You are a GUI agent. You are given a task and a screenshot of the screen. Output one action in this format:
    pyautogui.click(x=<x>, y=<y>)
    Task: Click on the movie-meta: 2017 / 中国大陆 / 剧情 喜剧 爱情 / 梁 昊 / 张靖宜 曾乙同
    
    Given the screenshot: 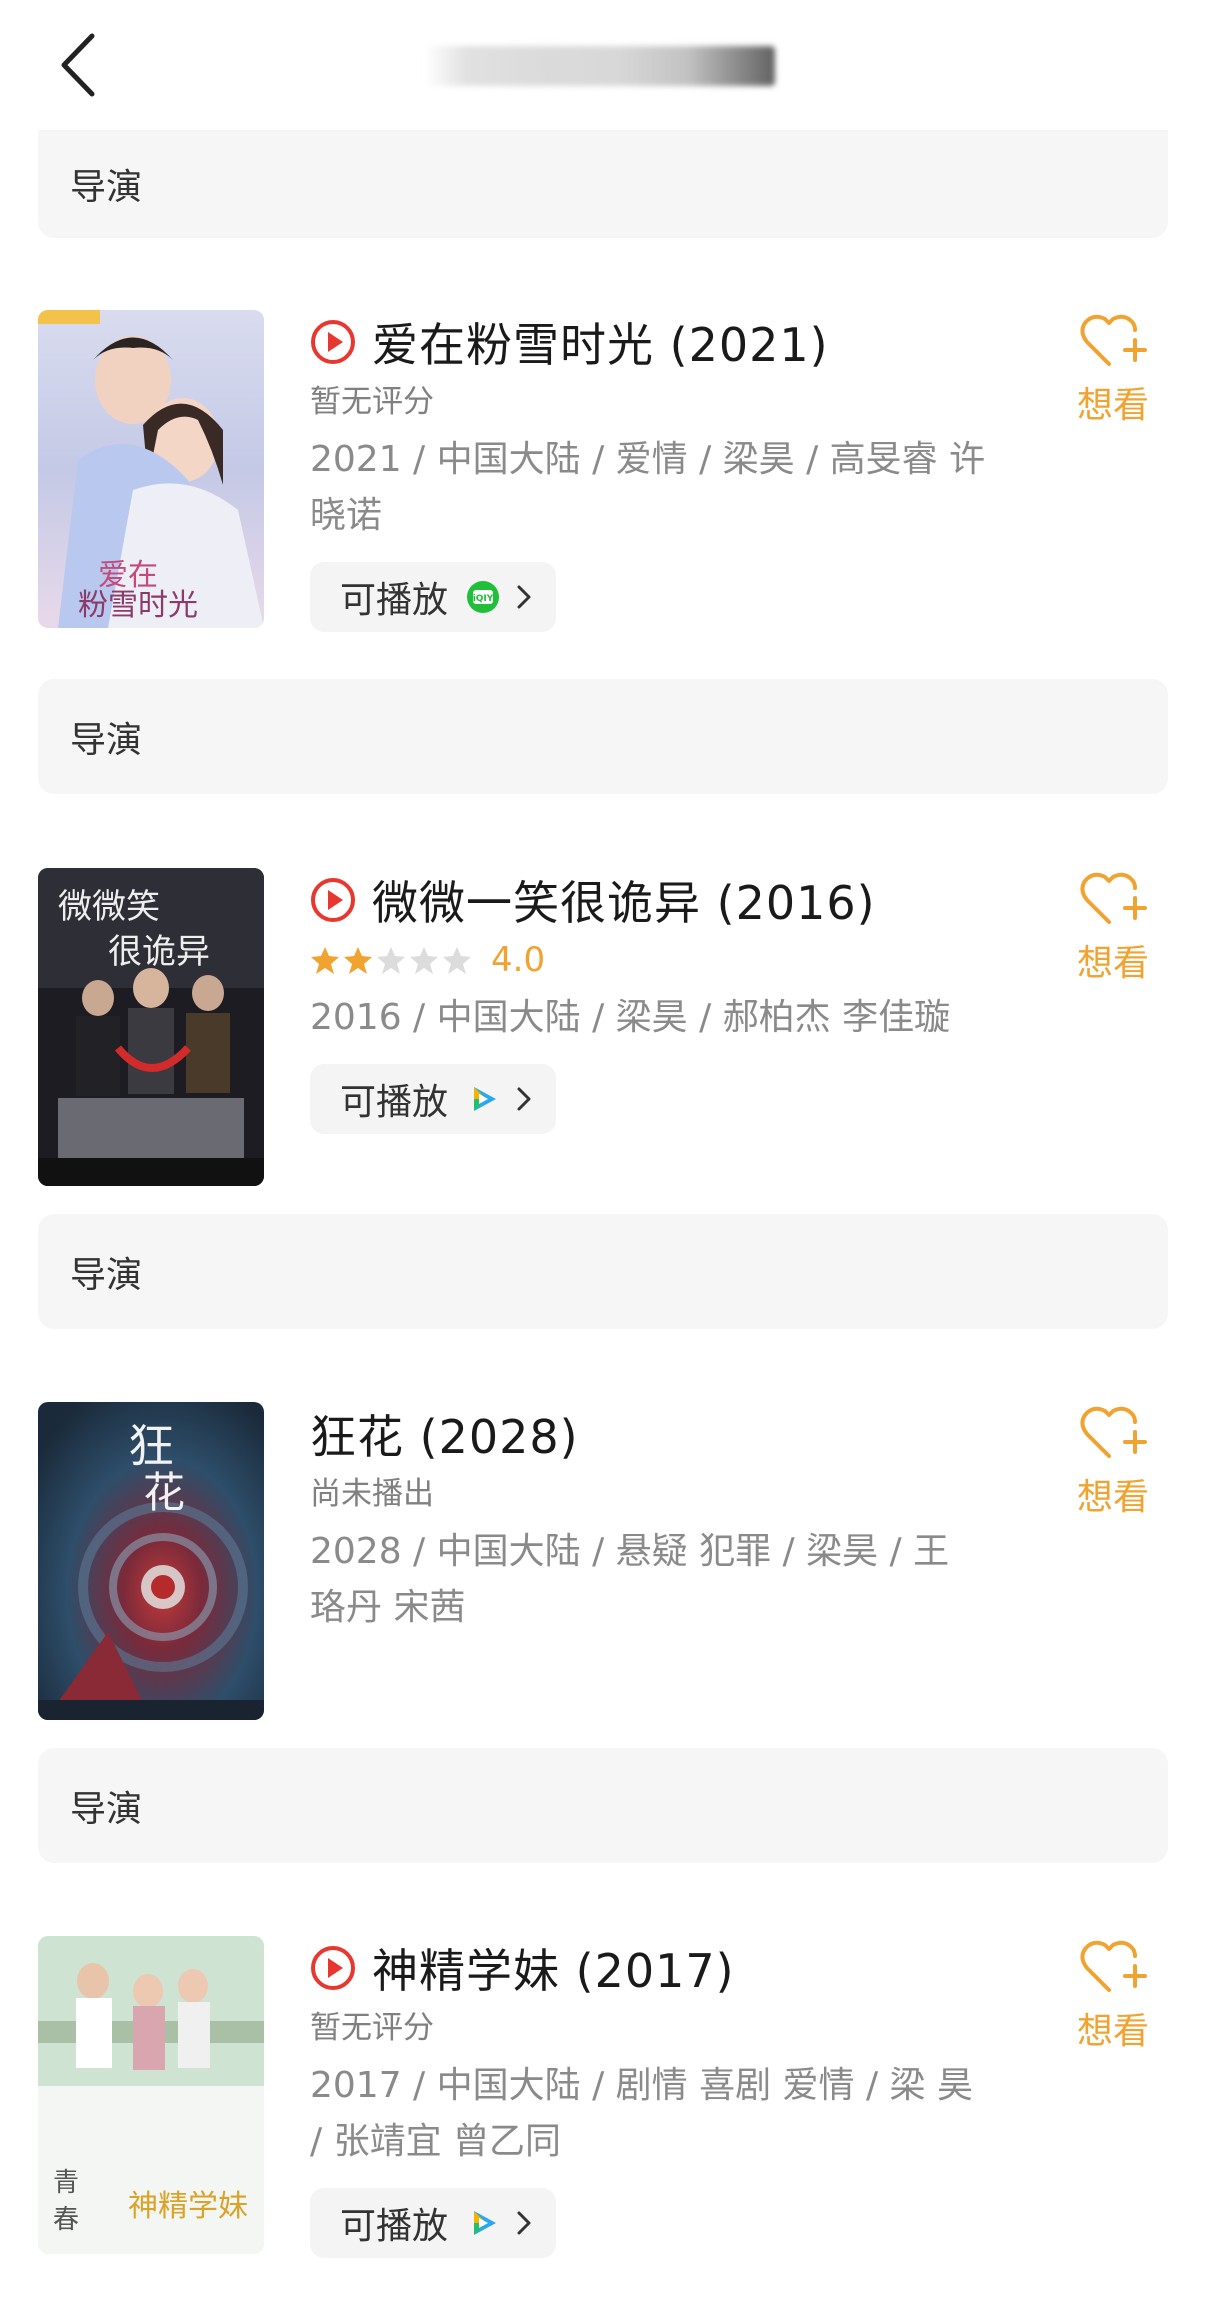 What is the action you would take?
    pyautogui.click(x=641, y=2113)
    